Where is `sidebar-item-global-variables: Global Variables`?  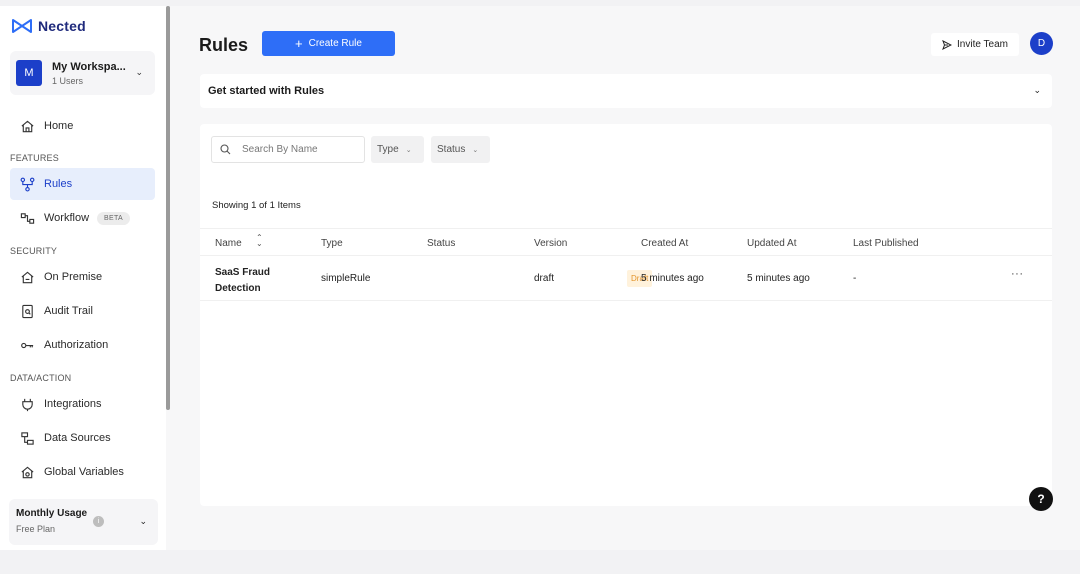
sidebar-item-global-variables: Global Variables is located at coordinates (82, 472).